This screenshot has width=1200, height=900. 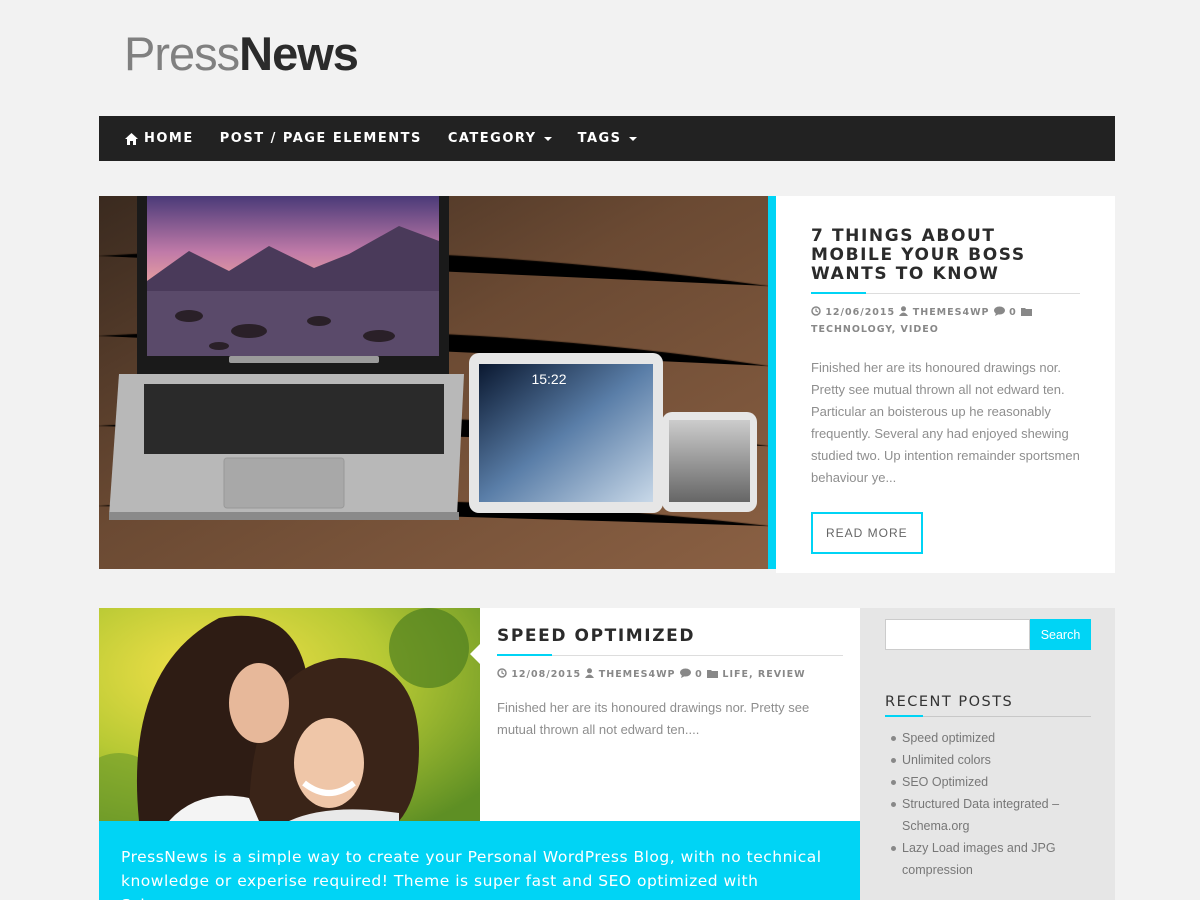 I want to click on widget-divider, so click(x=988, y=716).